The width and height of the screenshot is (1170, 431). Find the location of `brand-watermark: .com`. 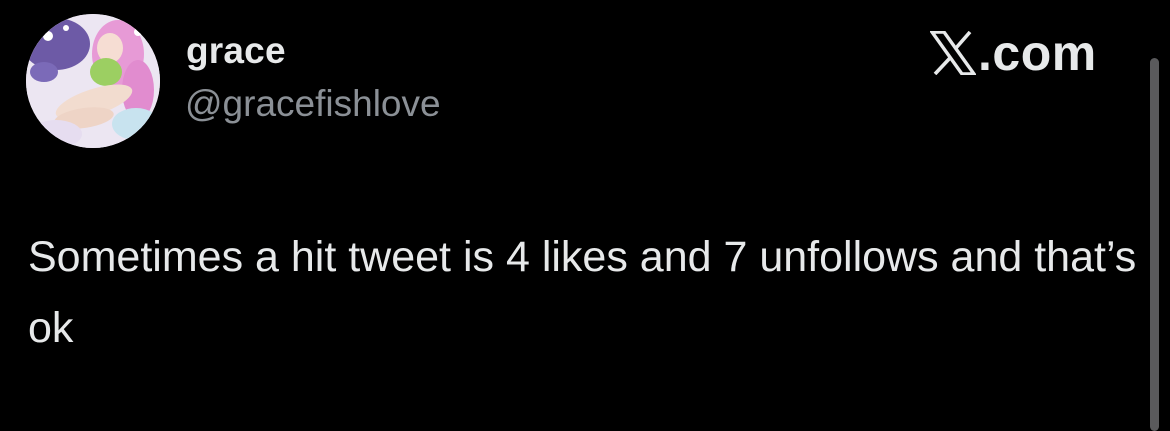

brand-watermark: .com is located at coordinates (1013, 53).